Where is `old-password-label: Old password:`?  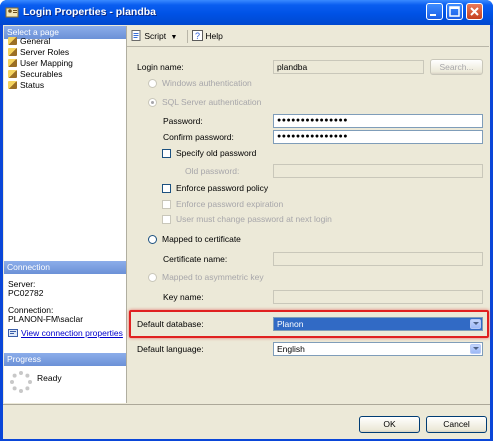 old-password-label: Old password: is located at coordinates (212, 171).